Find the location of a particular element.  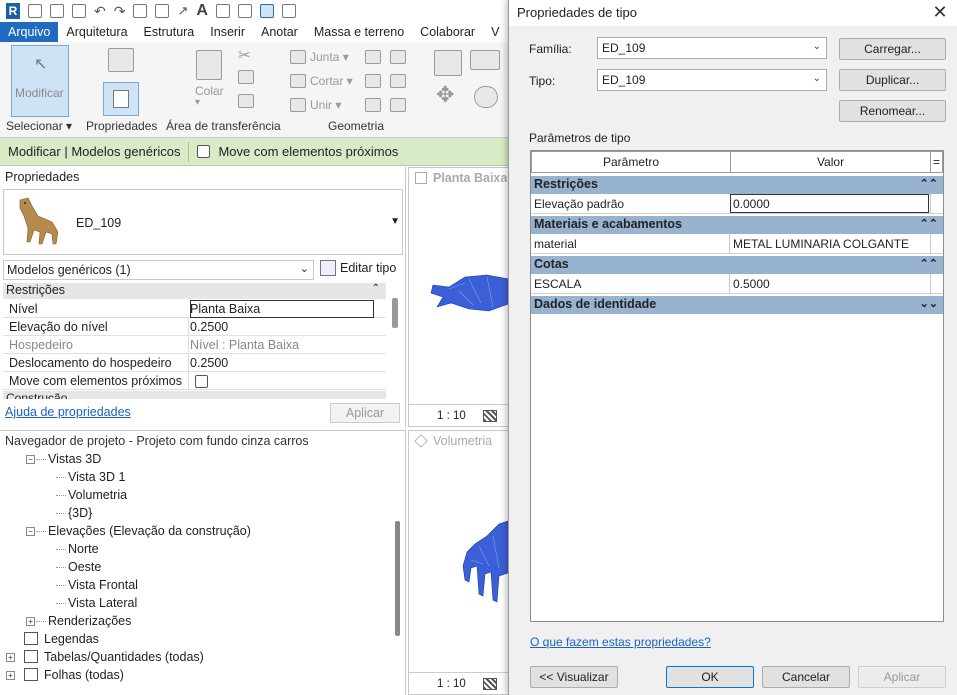

tree-folhas: Folhas (todas) is located at coordinates (84, 675).